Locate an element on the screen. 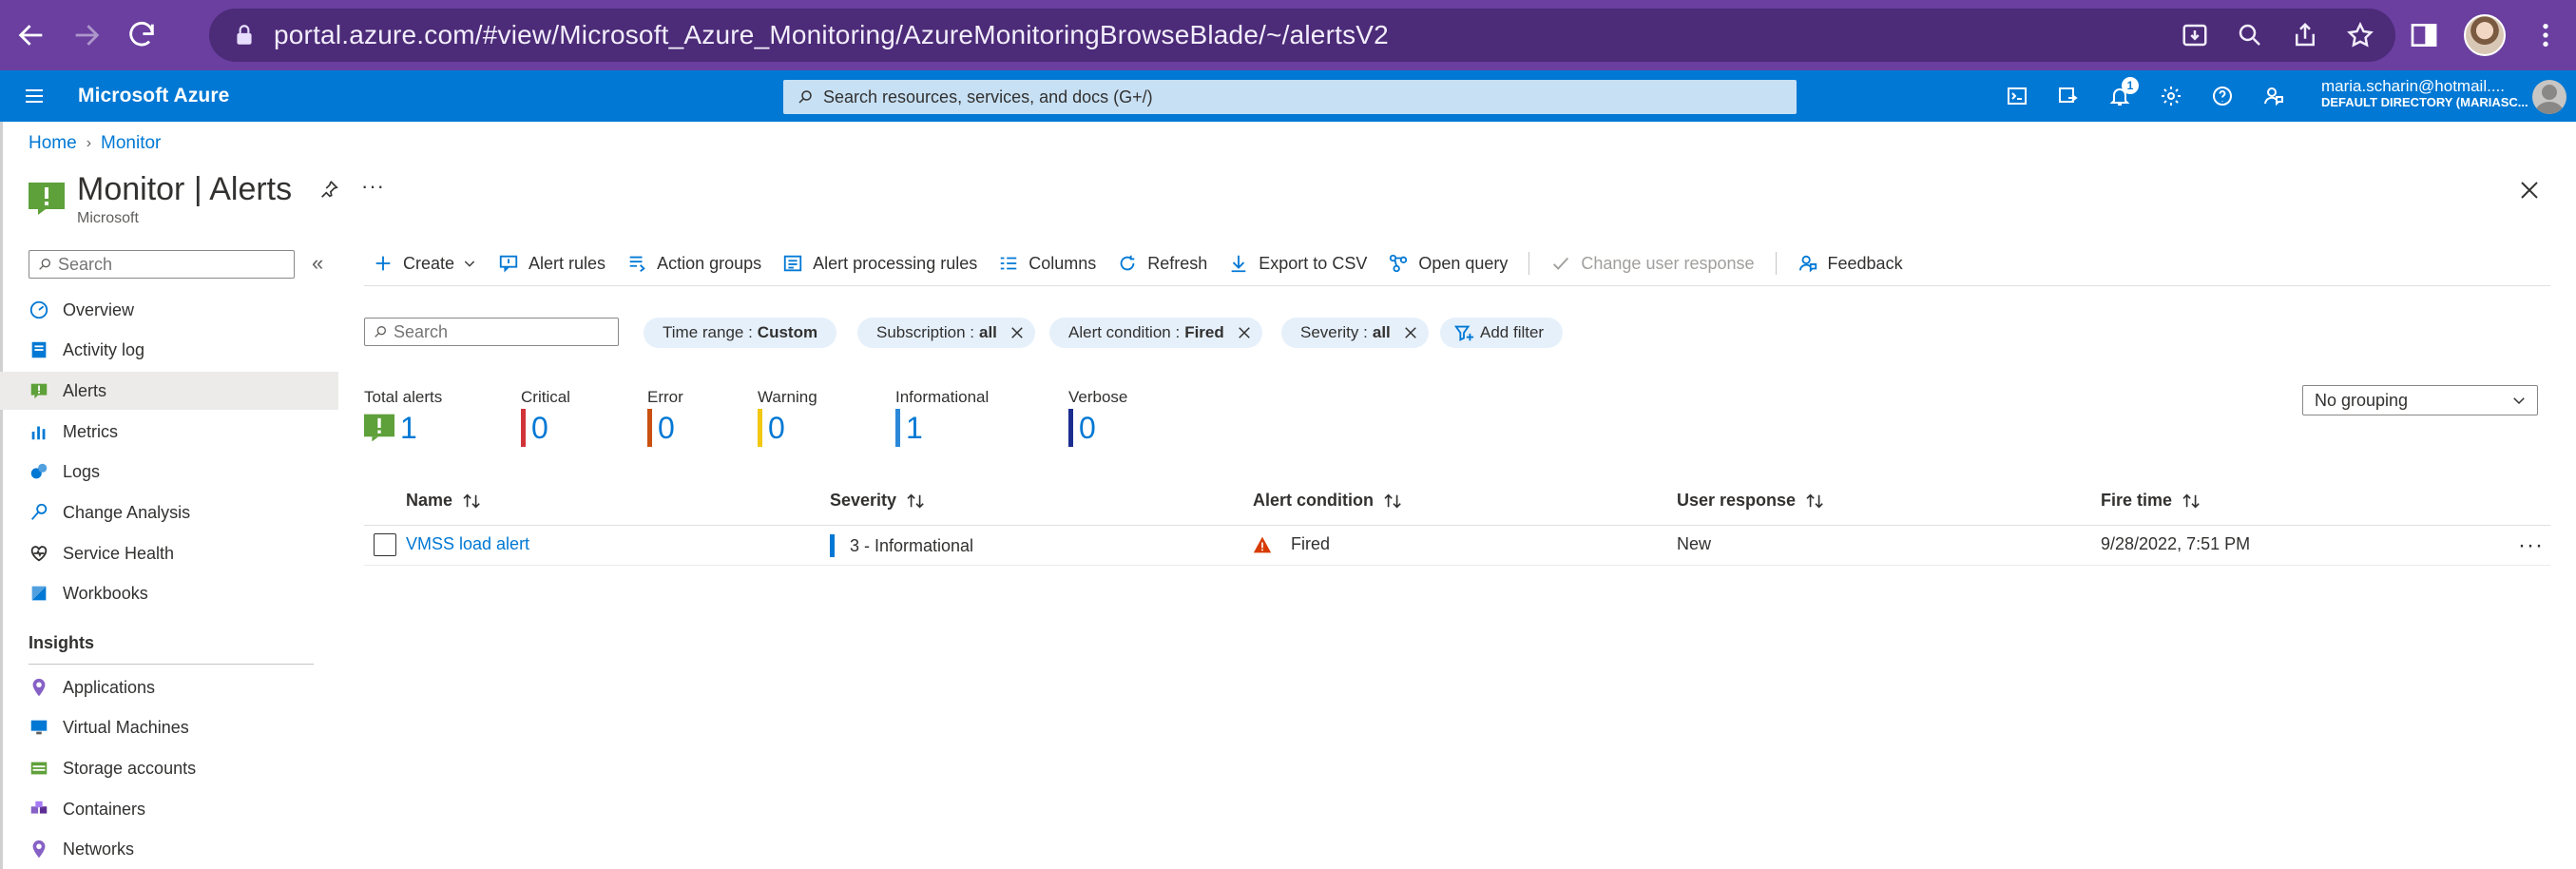 Image resolution: width=2576 pixels, height=869 pixels. refresh-button: Refresh is located at coordinates (1162, 263).